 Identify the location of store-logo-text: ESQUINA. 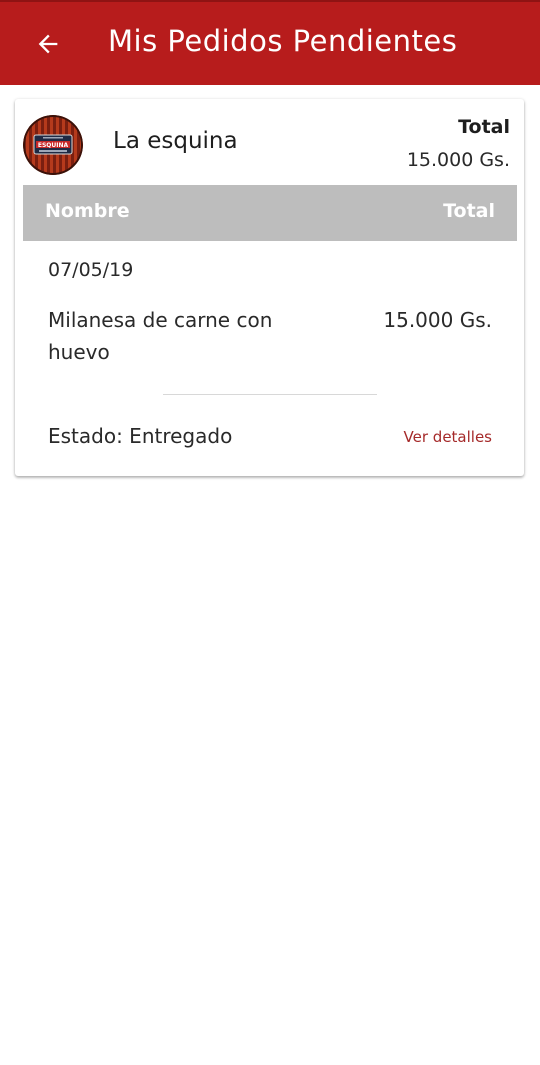
(53, 145).